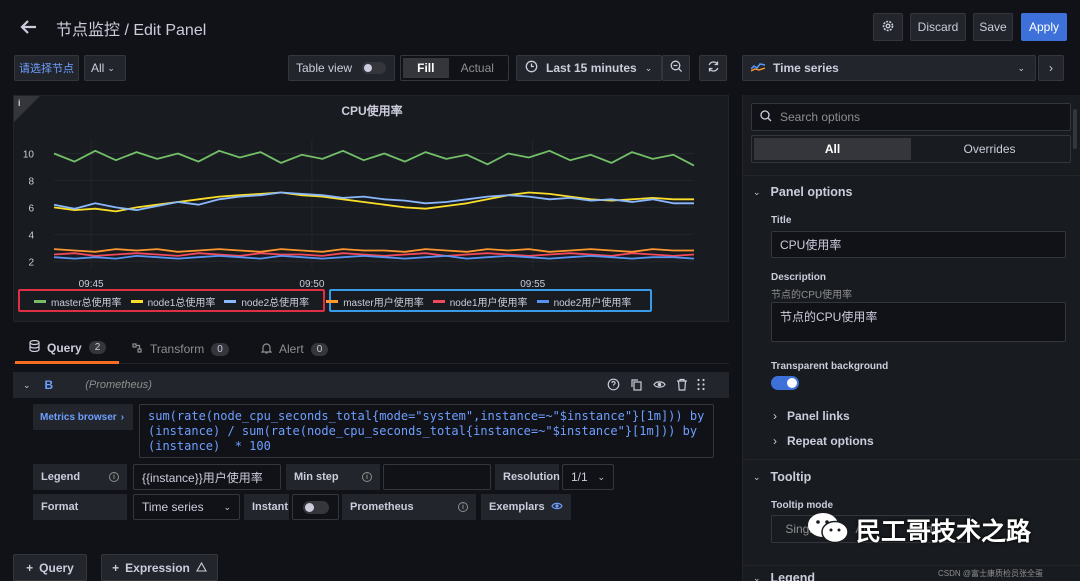 Image resolution: width=1080 pixels, height=581 pixels. Describe the element at coordinates (1044, 27) in the screenshot. I see `apply-button: Apply` at that location.